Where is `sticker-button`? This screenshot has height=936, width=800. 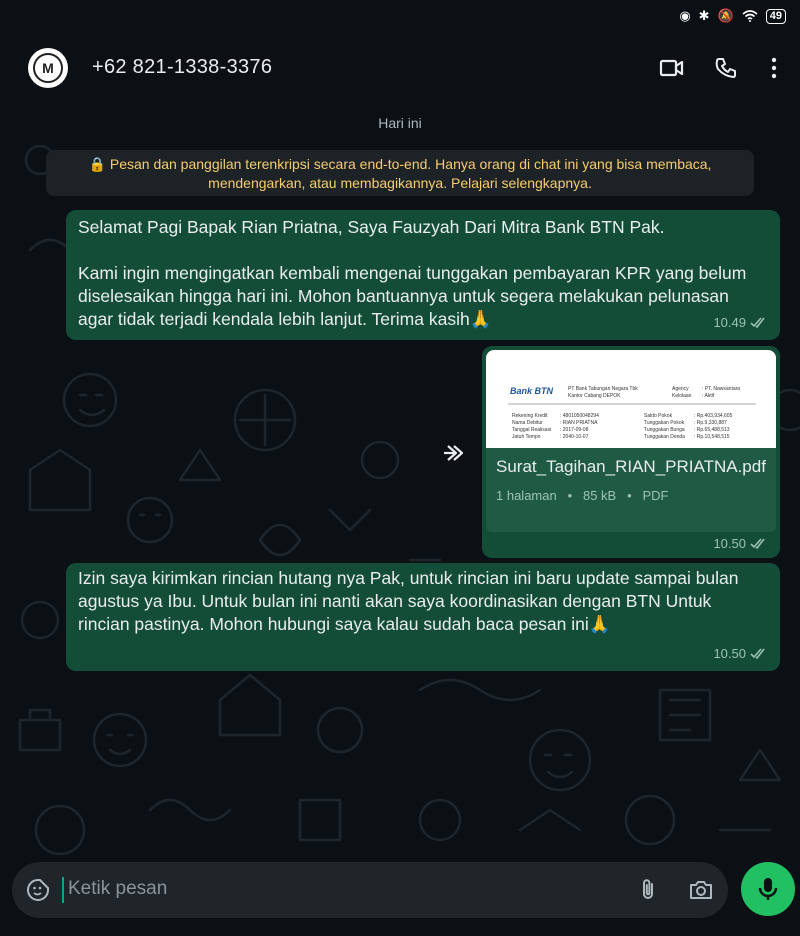
sticker-button is located at coordinates (38, 890).